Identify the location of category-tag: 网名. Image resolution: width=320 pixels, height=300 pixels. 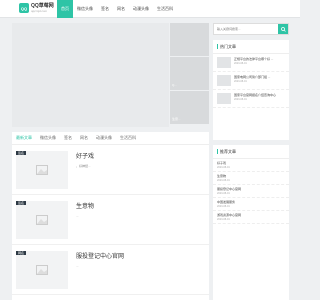
(21, 253).